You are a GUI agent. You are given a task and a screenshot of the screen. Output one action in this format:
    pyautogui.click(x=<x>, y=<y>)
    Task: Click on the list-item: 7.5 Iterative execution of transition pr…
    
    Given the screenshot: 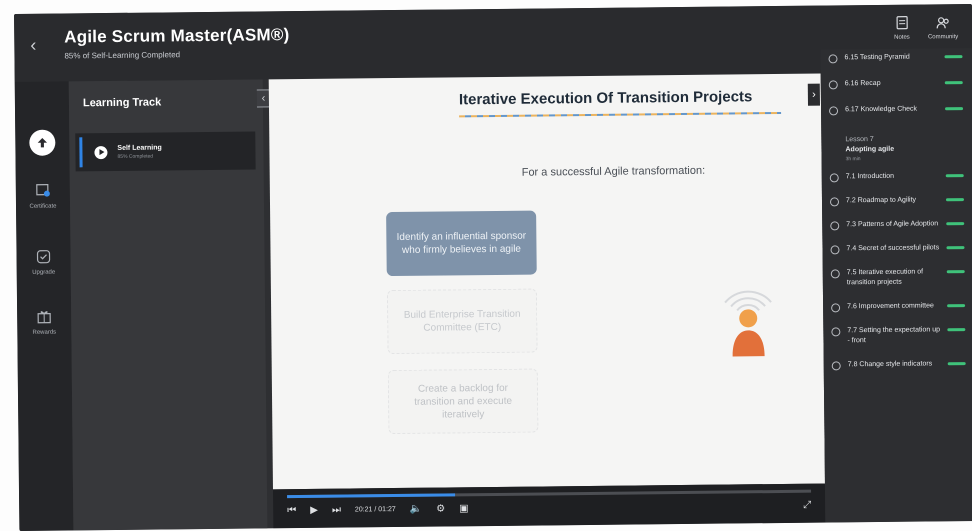 What is the action you would take?
    pyautogui.click(x=897, y=278)
    